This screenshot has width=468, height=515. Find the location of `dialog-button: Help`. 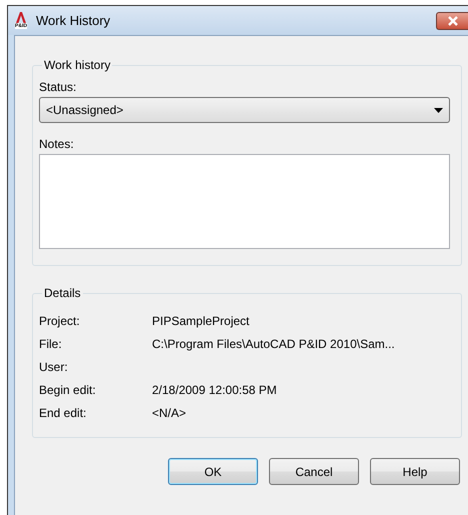

dialog-button: Help is located at coordinates (415, 471).